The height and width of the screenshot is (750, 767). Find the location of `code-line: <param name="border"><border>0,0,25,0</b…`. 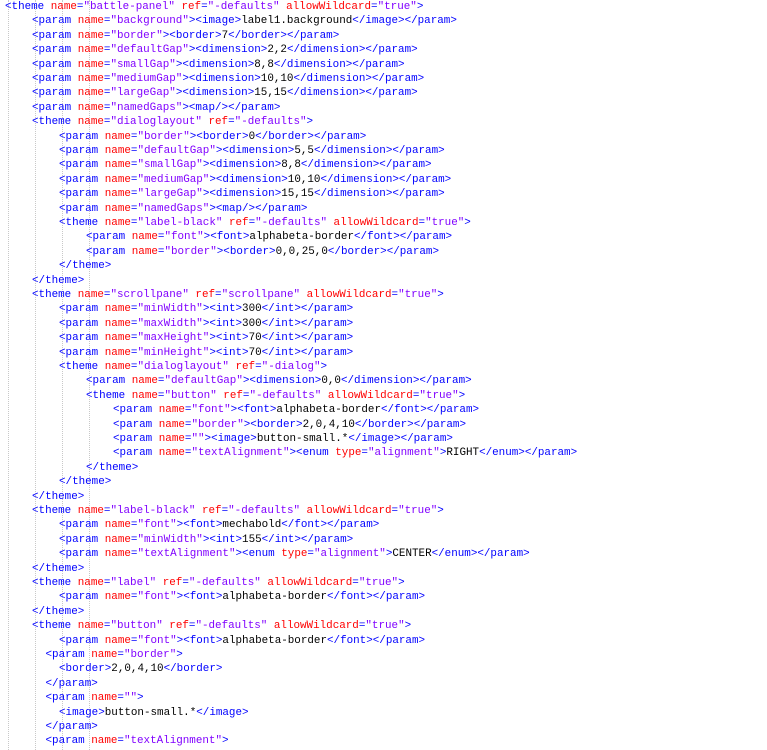

code-line: <param name="border"><border>0,0,25,0</b… is located at coordinates (262, 252).